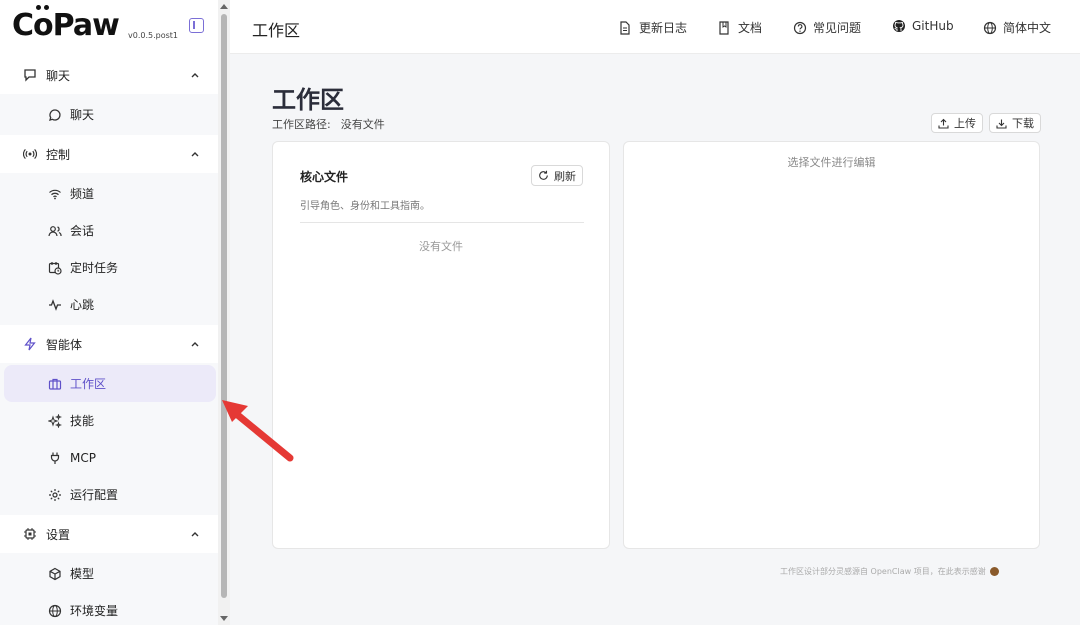 The height and width of the screenshot is (625, 1080). I want to click on changelog-link: 更新日志, so click(653, 27).